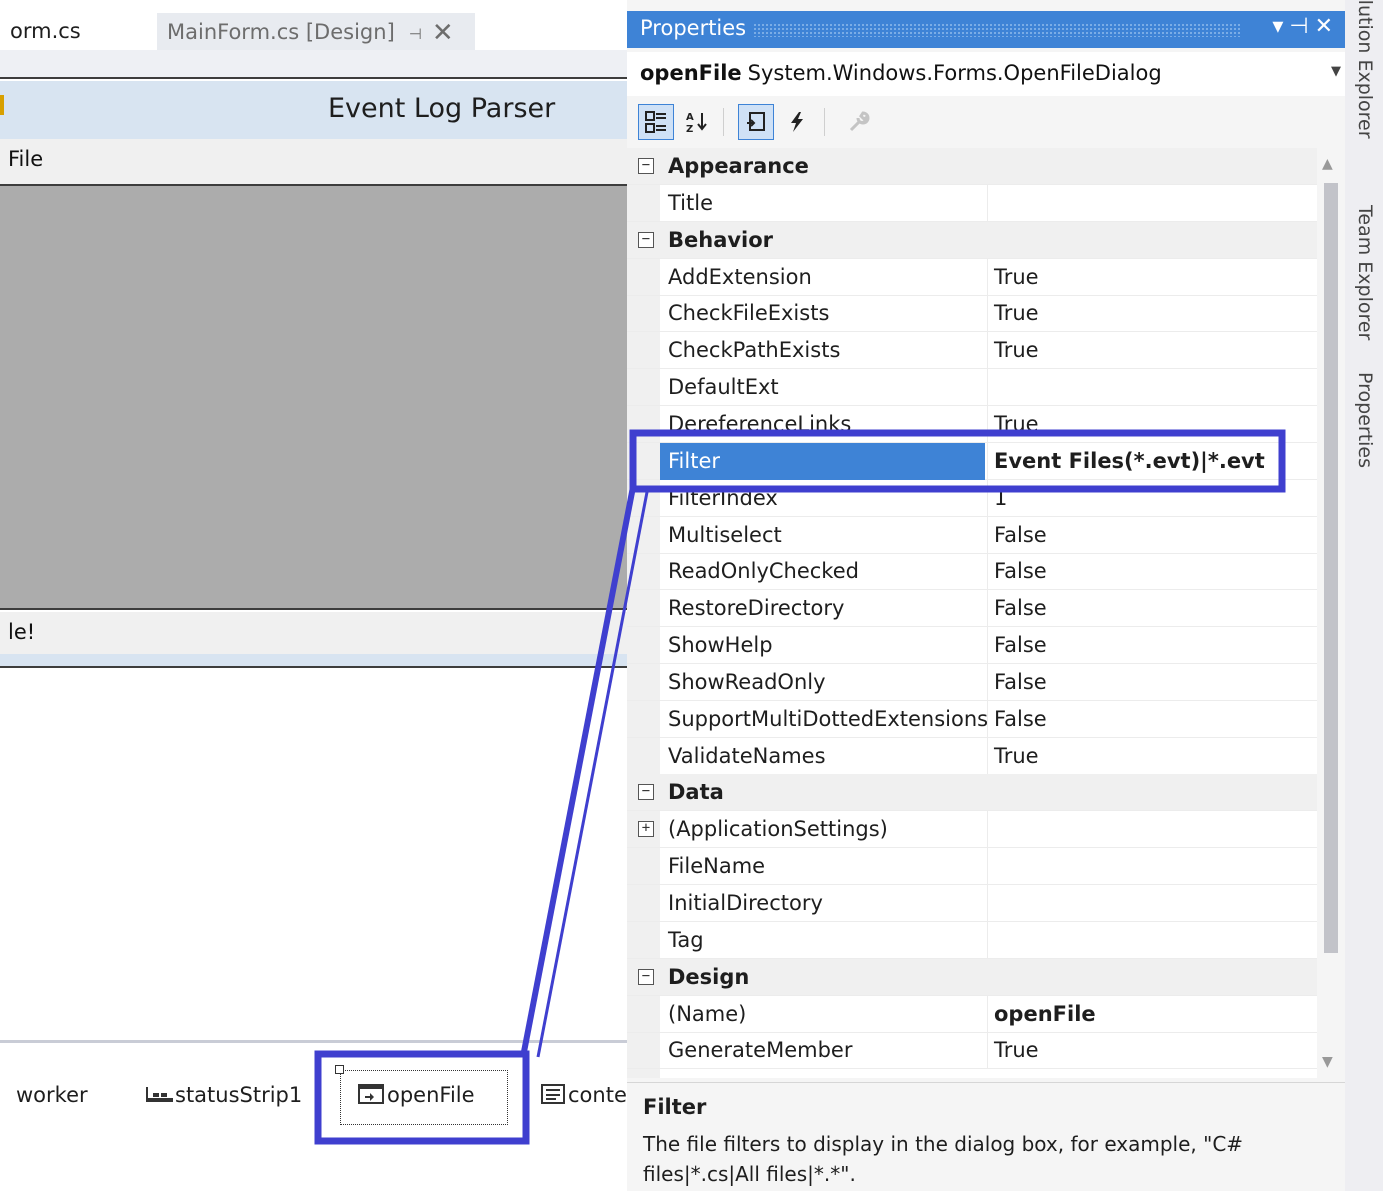  I want to click on close-icon: ✕, so click(443, 33).